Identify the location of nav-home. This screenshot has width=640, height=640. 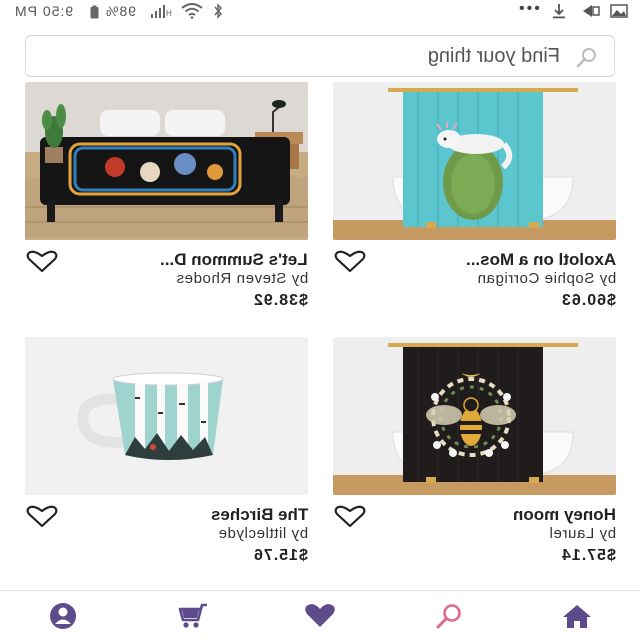
(577, 616).